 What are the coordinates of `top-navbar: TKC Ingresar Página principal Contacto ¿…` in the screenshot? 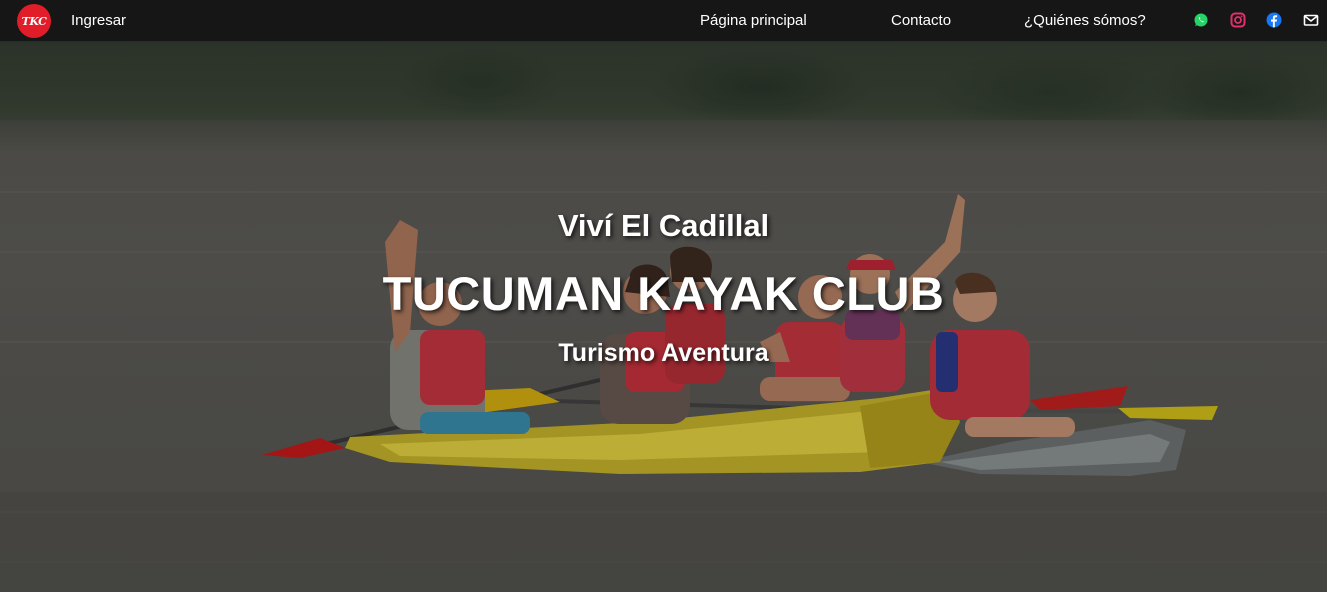 It's located at (663, 21).